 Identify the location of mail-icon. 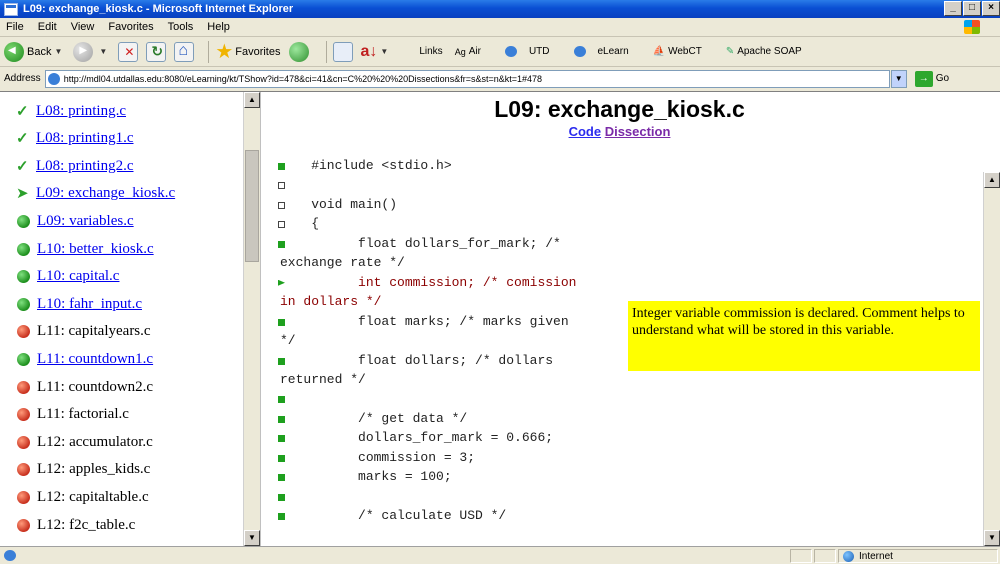
(342, 51).